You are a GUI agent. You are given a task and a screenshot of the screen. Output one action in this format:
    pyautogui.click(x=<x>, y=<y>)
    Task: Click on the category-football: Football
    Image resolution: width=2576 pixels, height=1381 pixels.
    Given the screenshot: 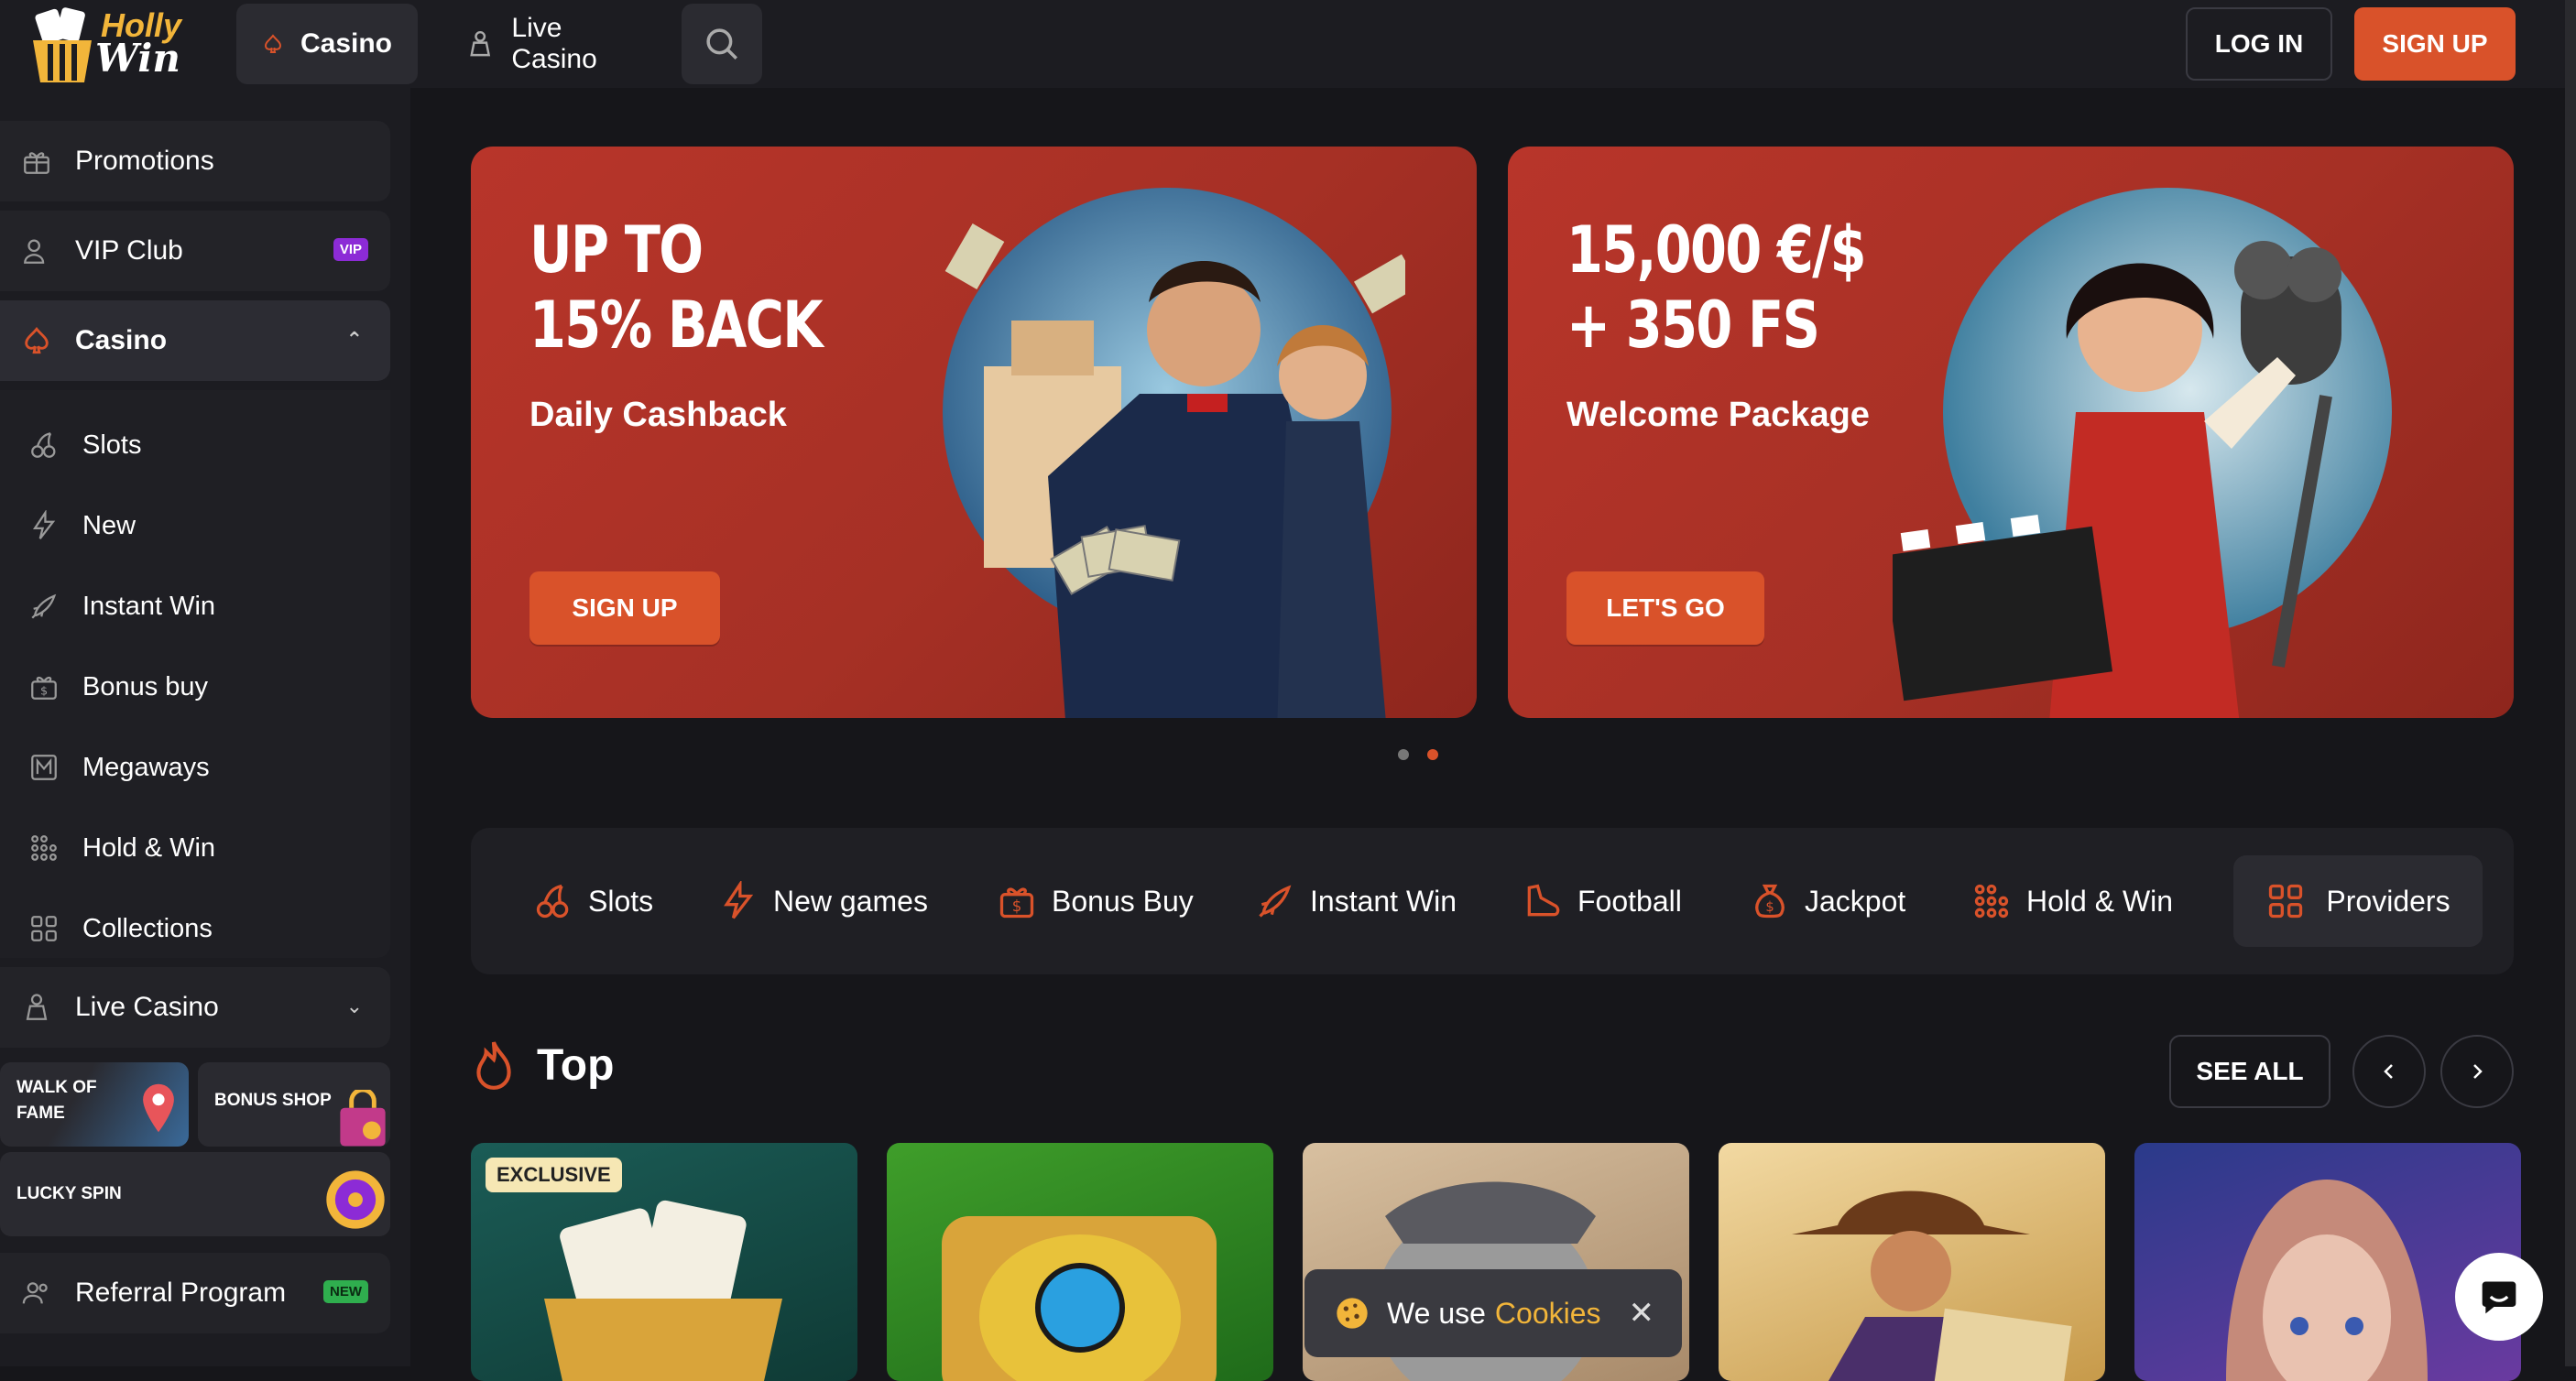 What is the action you would take?
    pyautogui.click(x=1603, y=901)
    